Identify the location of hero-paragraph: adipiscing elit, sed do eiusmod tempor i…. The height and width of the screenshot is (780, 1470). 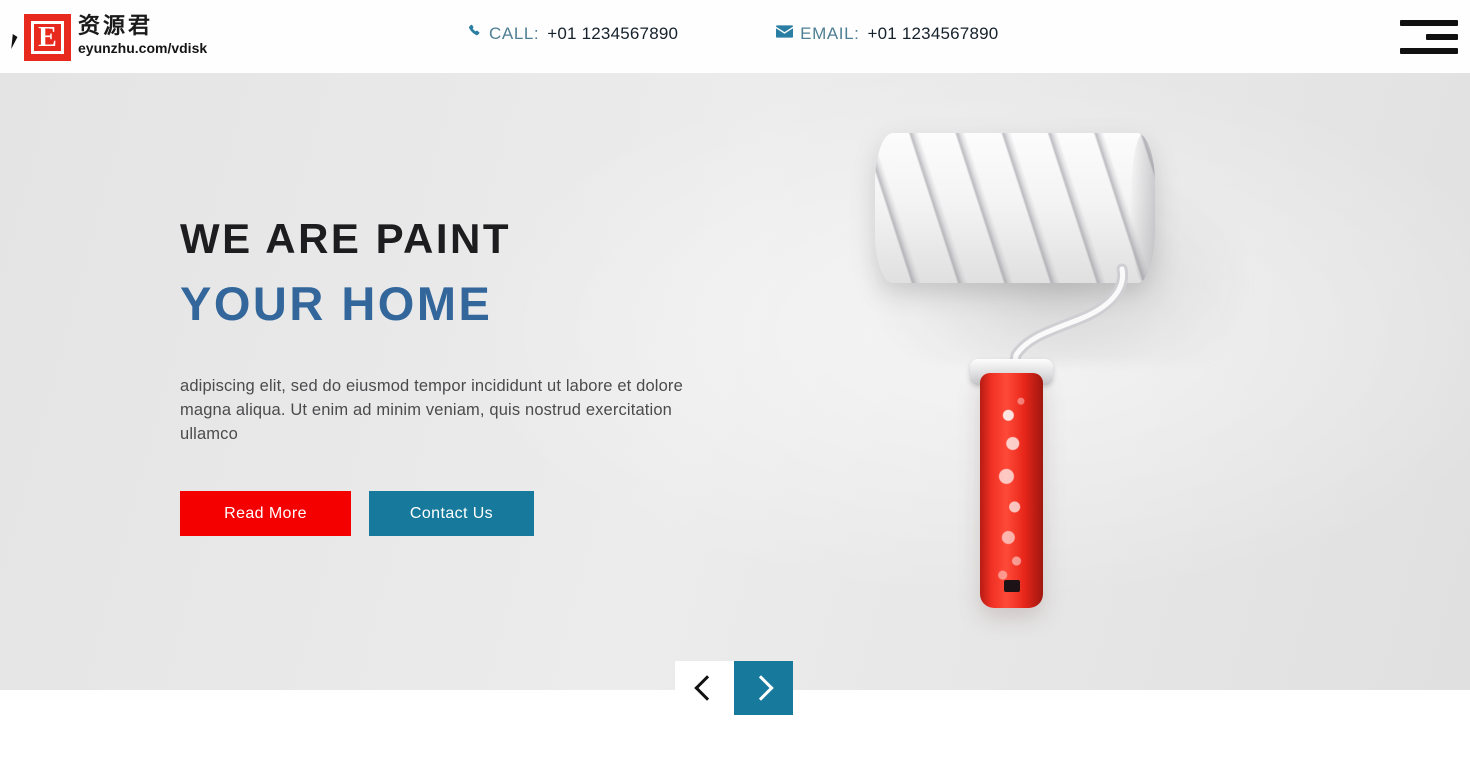
(431, 410).